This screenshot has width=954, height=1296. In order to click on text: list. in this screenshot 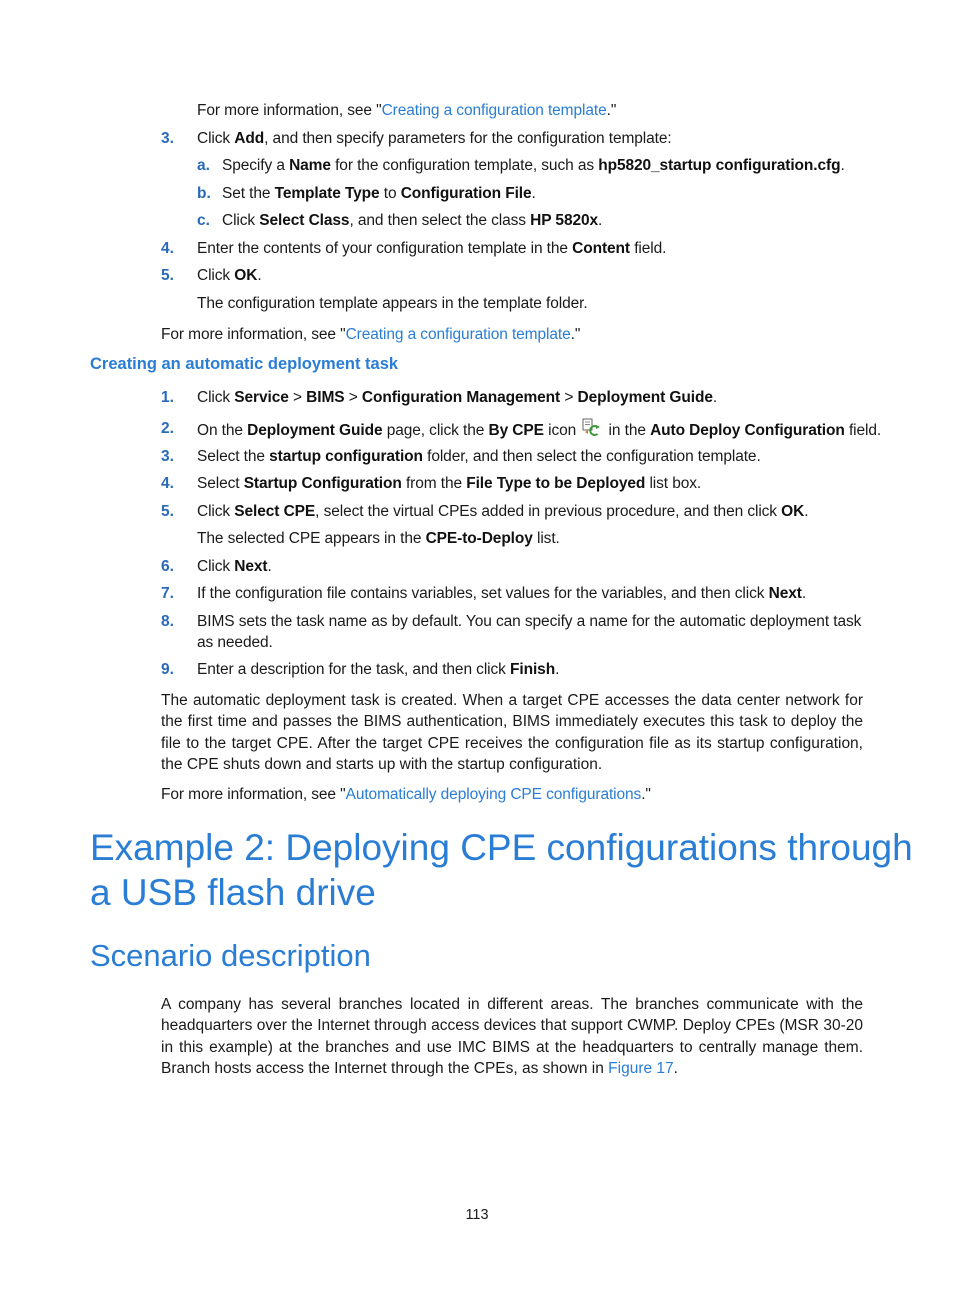, I will do `click(546, 538)`.